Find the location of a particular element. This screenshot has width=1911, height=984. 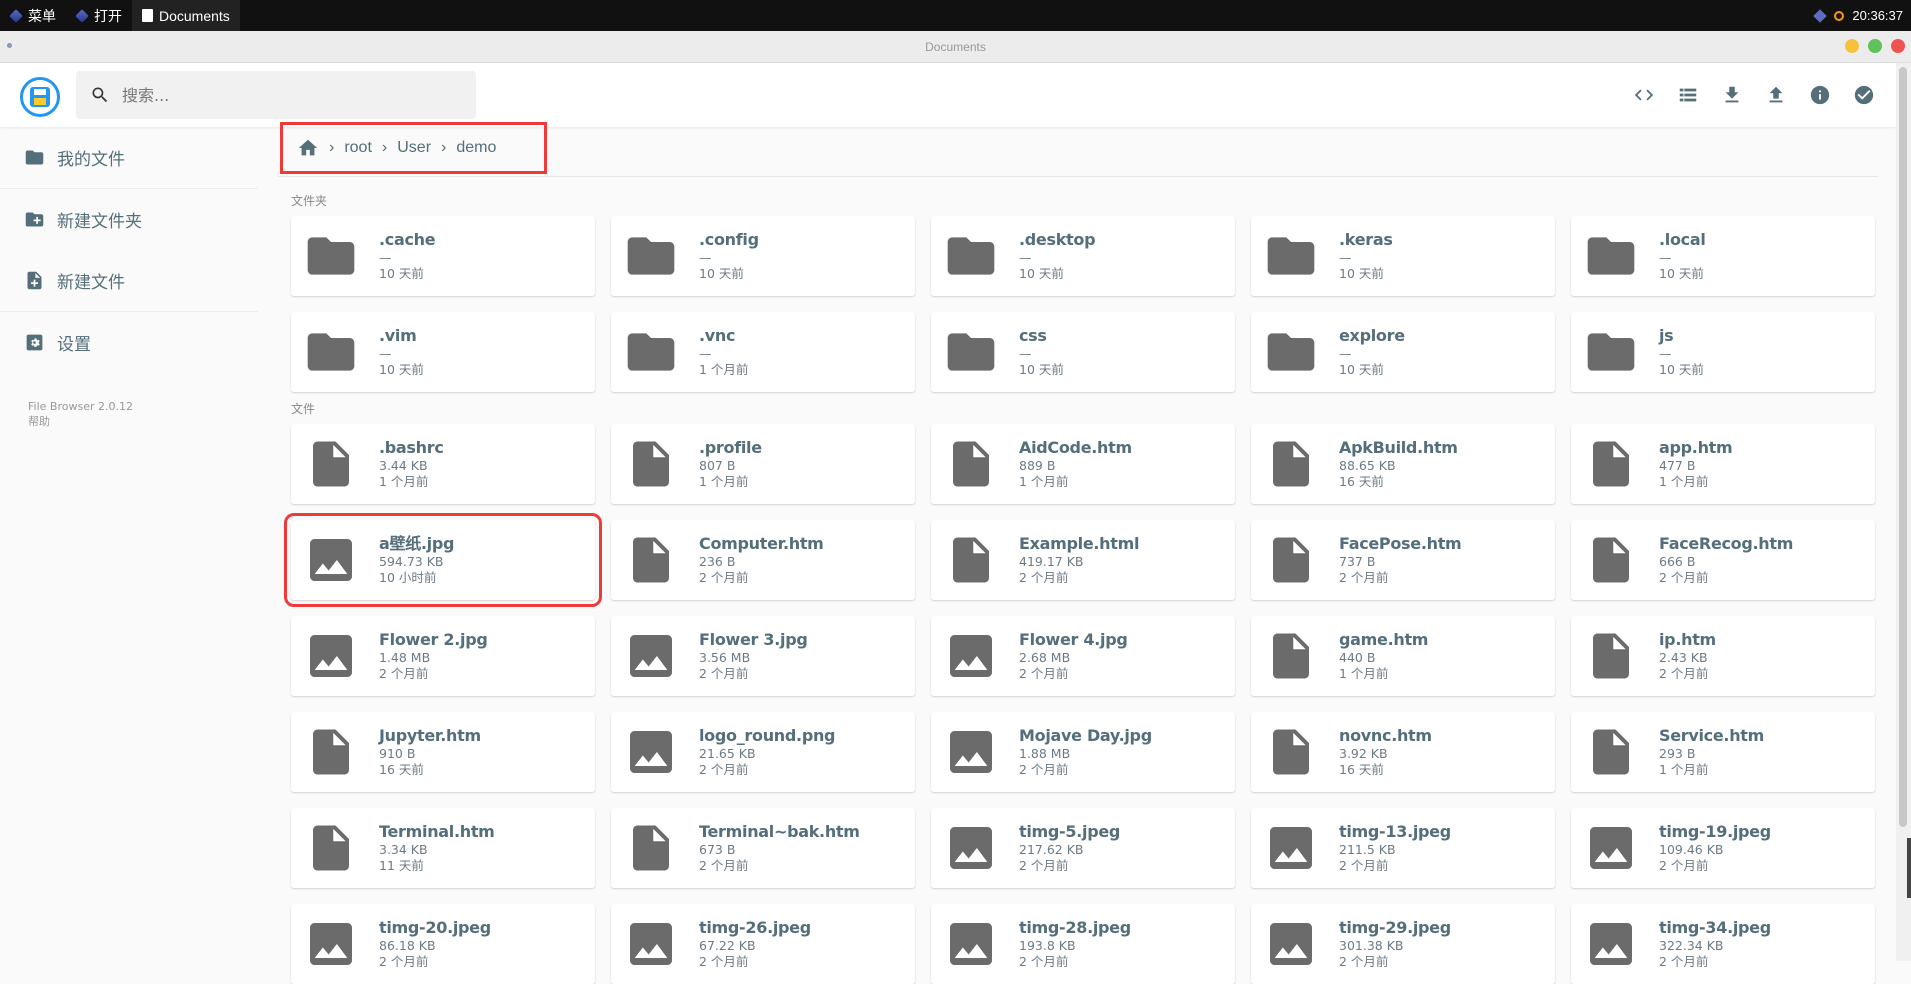

folder-item-explore: explore —10 天前 is located at coordinates (1403, 352).